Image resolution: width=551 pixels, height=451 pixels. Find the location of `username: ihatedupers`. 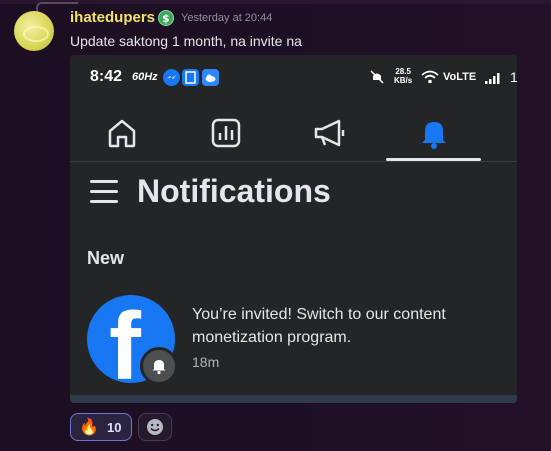

username: ihatedupers is located at coordinates (112, 17).